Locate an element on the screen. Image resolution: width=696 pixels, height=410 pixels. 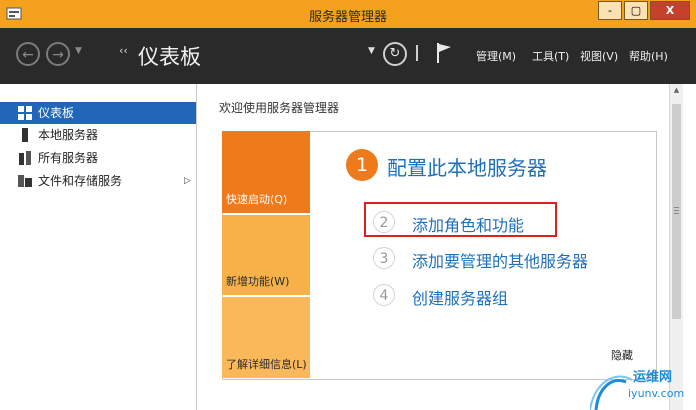
watermark-text: 运维网 is located at coordinates (653, 377).